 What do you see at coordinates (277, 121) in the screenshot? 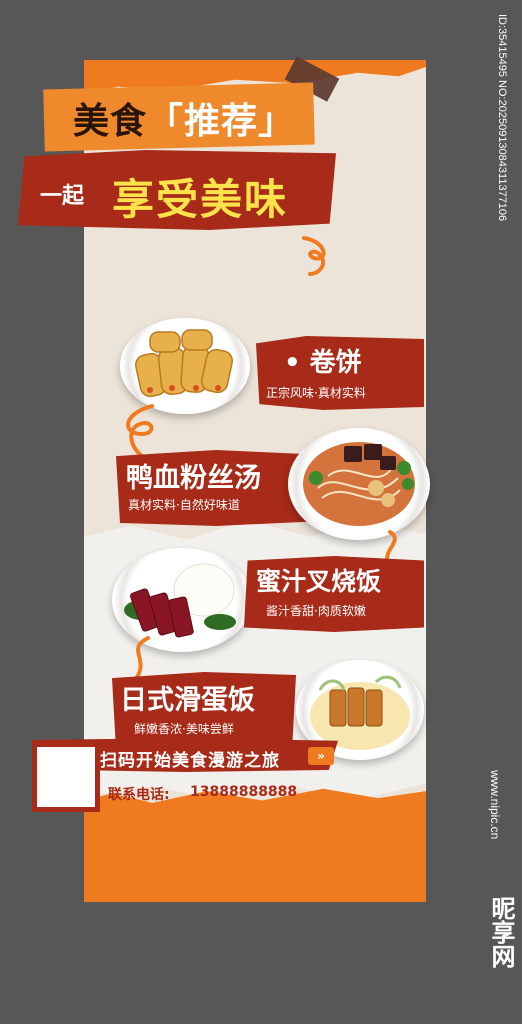
I see `title-bracket-close: 」` at bounding box center [277, 121].